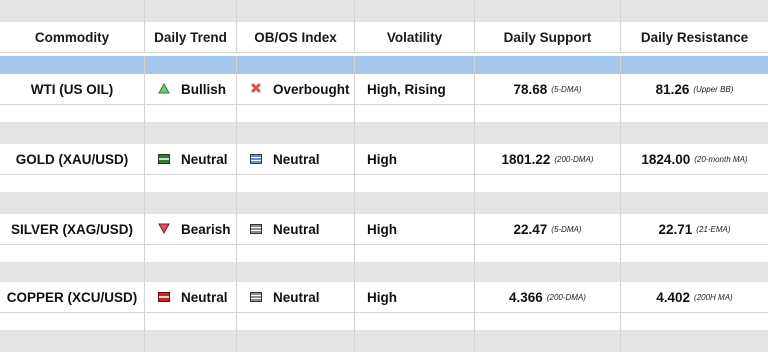  I want to click on resistance-note: (200H MA), so click(713, 297).